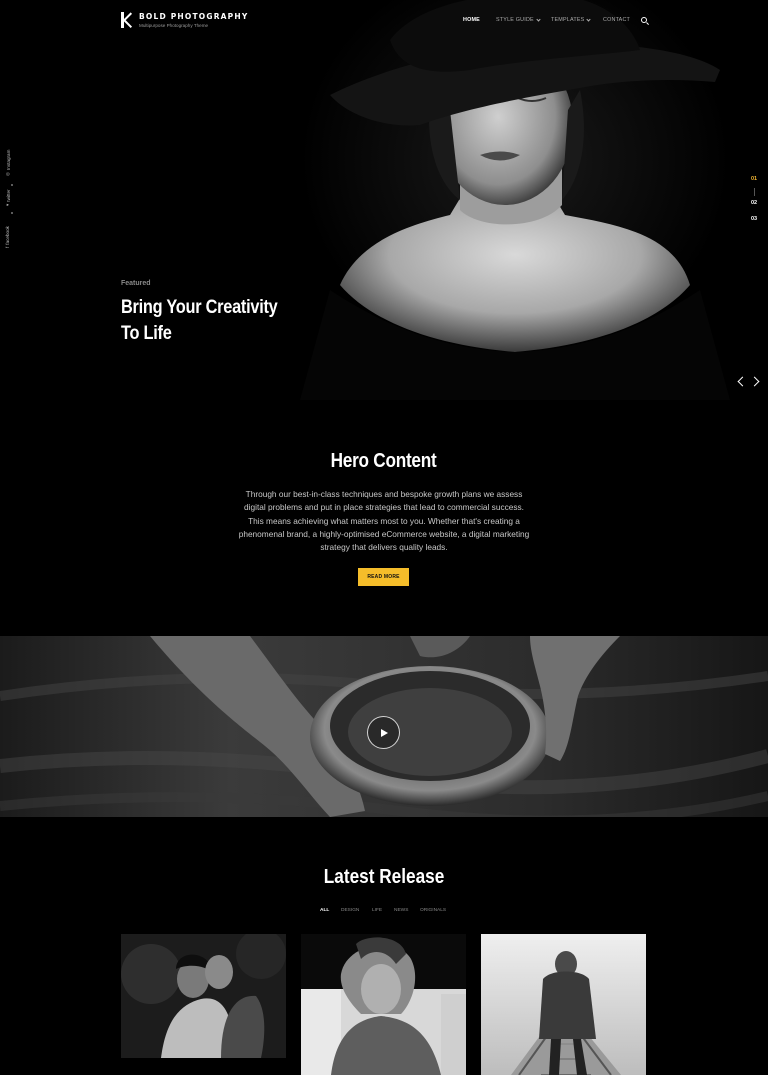 The width and height of the screenshot is (768, 1075). Describe the element at coordinates (644, 20) in the screenshot. I see `search-icon` at that location.